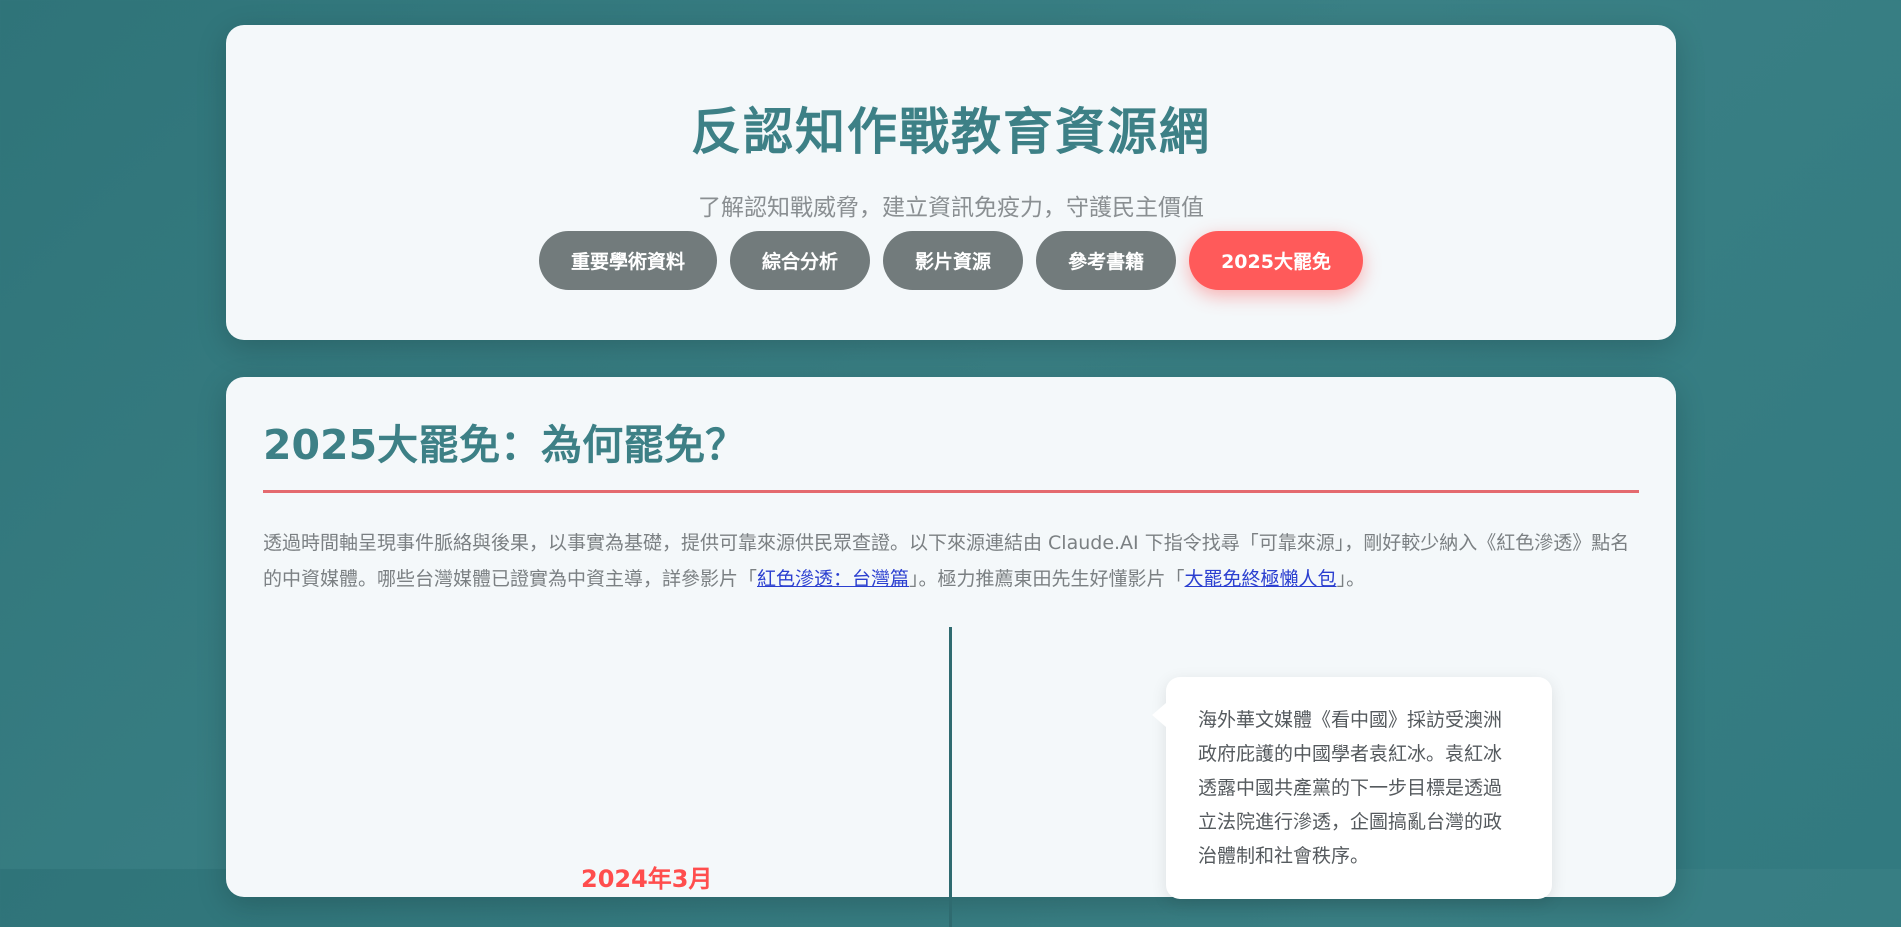  Describe the element at coordinates (833, 579) in the screenshot. I see `red-infiltration-link: 紅色滲透：台灣篇` at that location.